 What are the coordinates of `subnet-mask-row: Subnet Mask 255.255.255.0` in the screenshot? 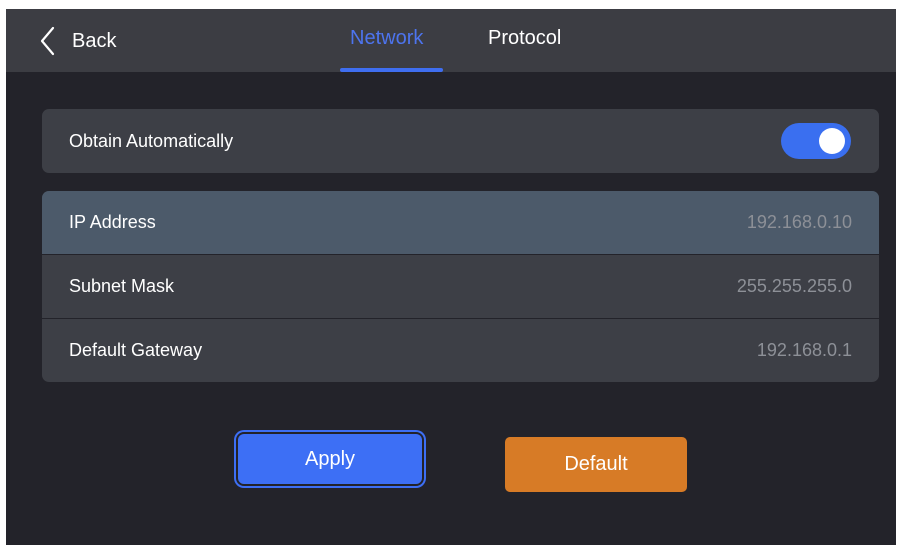 It's located at (460, 286).